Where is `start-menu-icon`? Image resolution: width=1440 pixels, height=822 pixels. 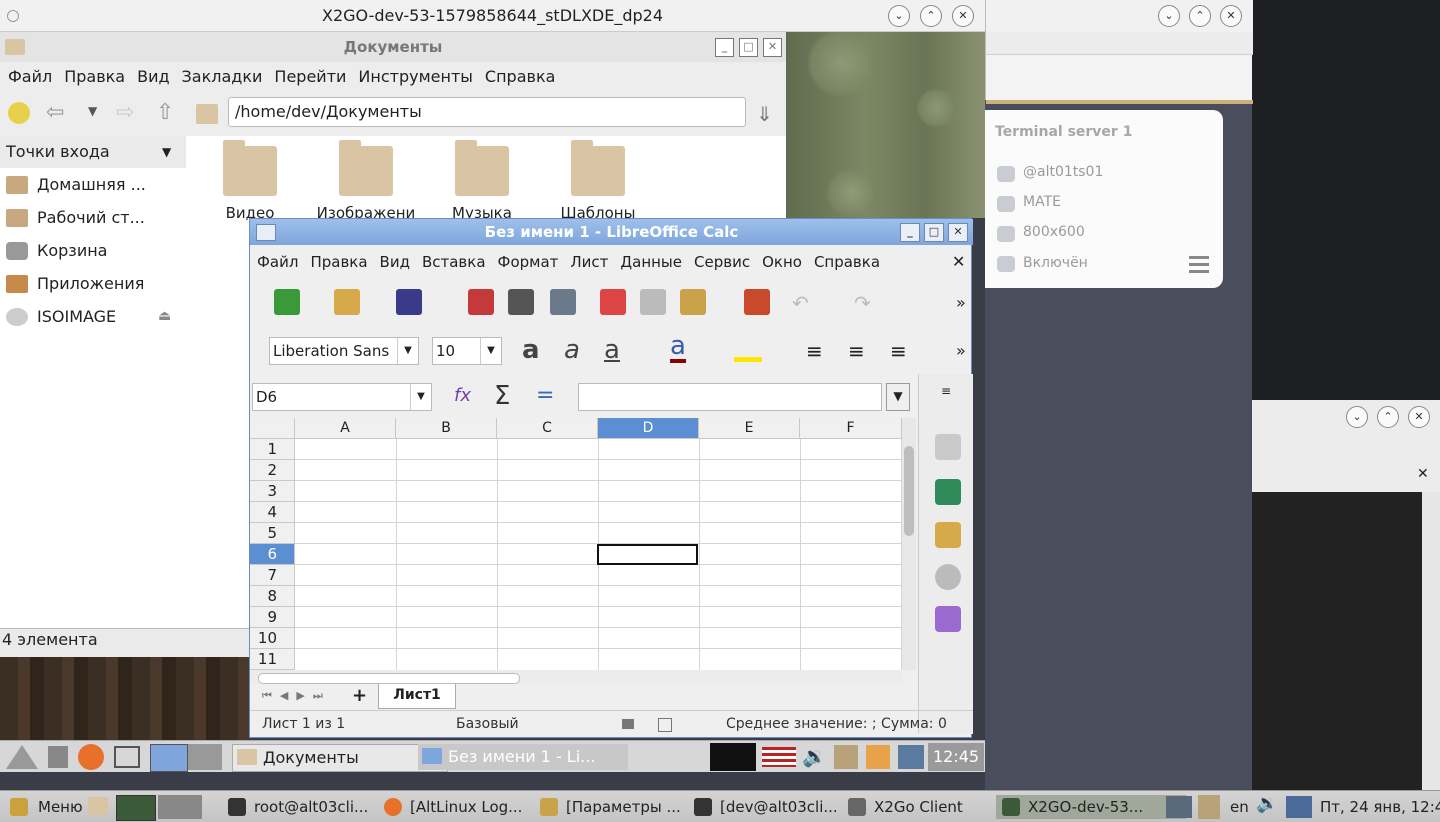 start-menu-icon is located at coordinates (22, 757).